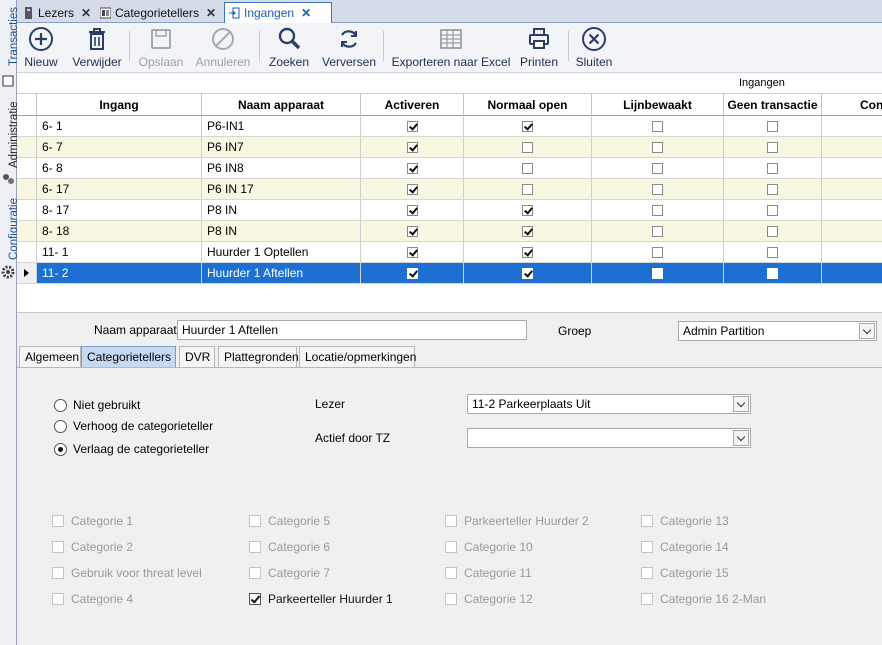  I want to click on actief-door-tz-select, so click(609, 438).